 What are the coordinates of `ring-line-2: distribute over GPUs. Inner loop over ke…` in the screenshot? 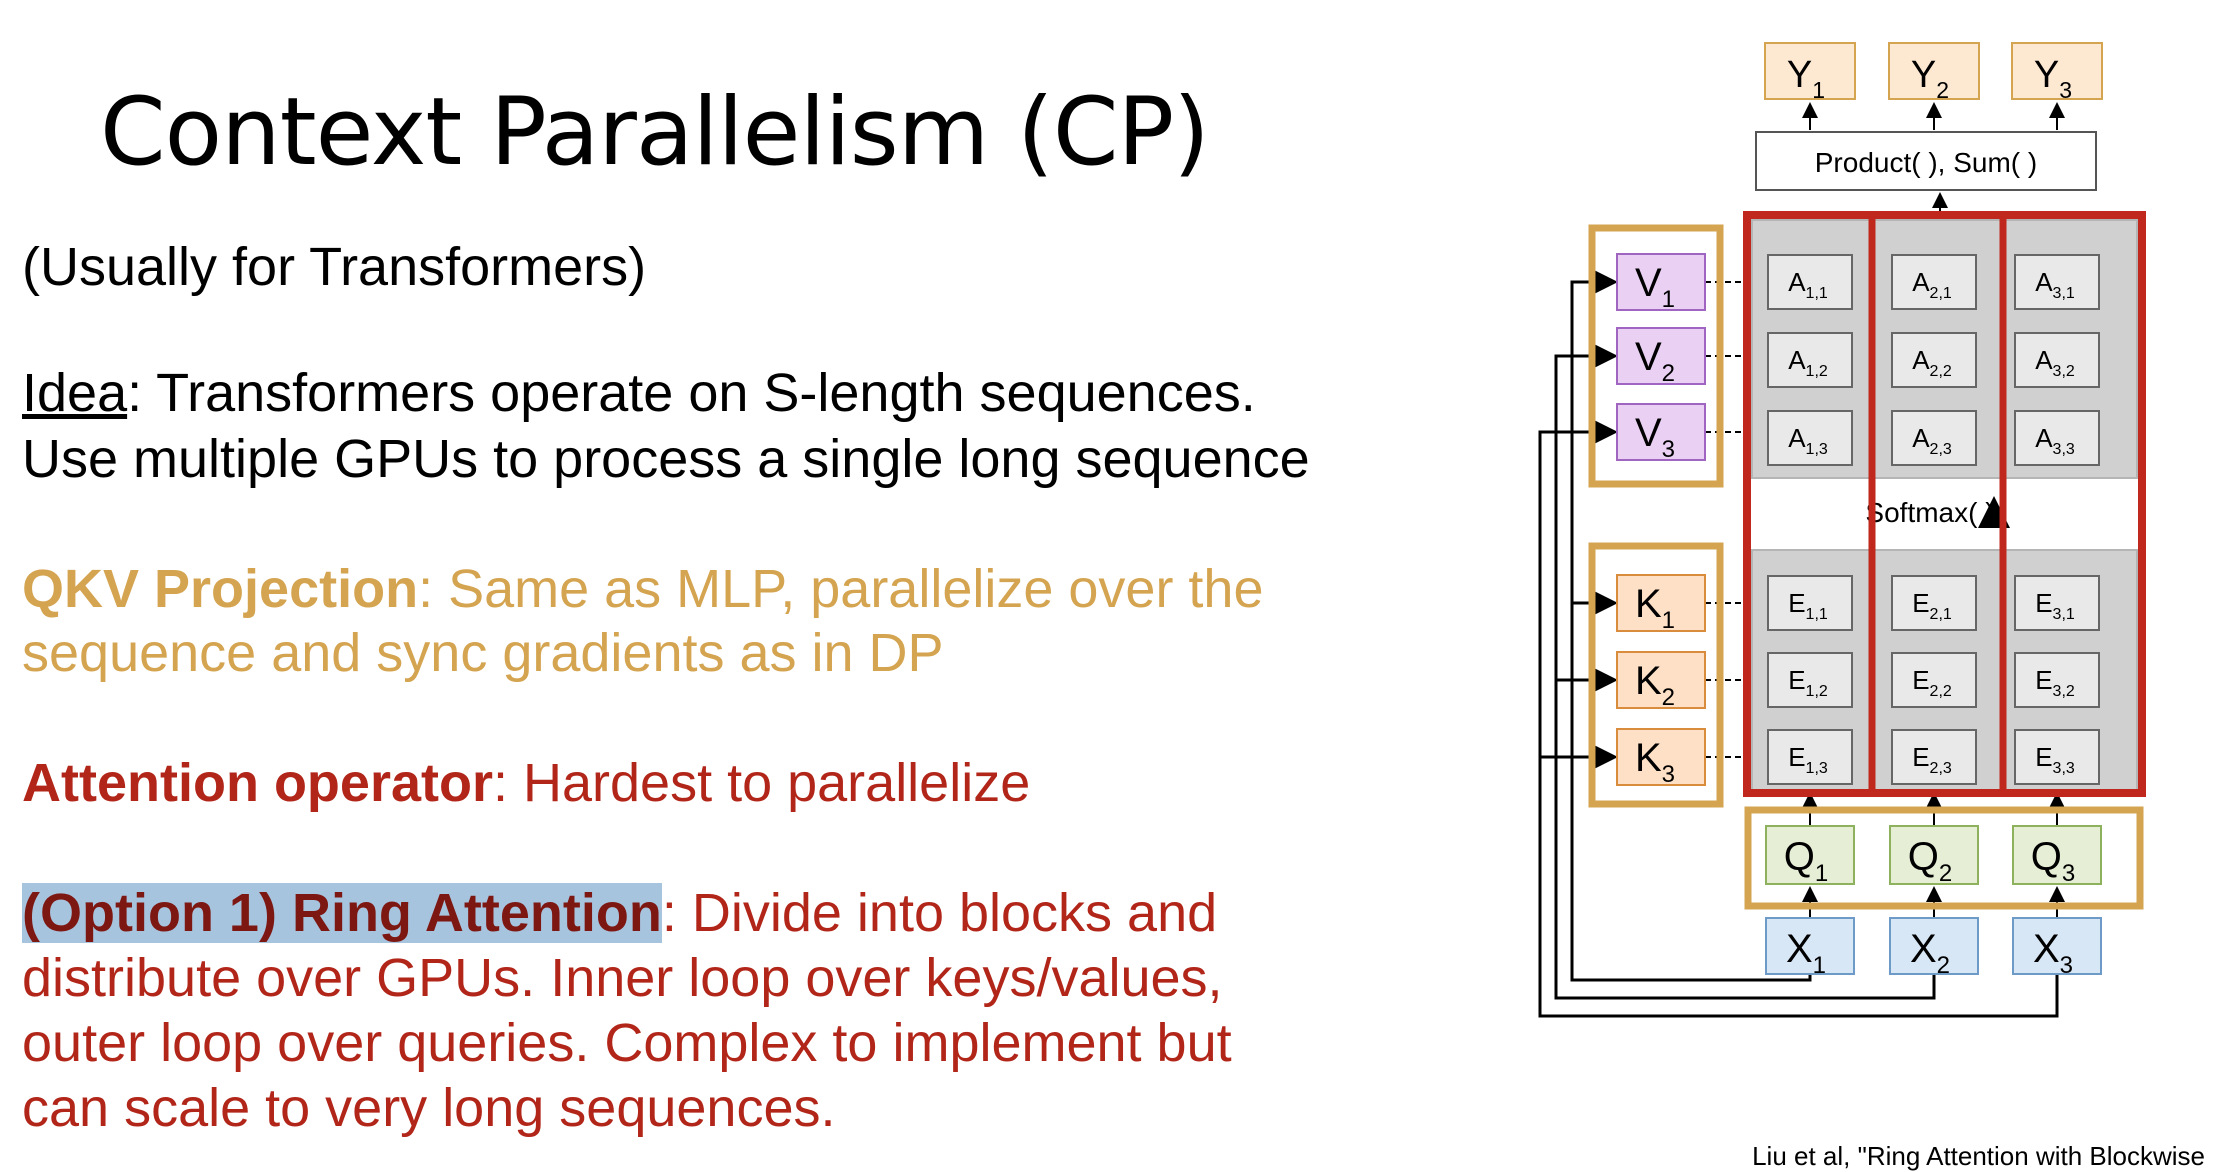 It's located at (622, 978).